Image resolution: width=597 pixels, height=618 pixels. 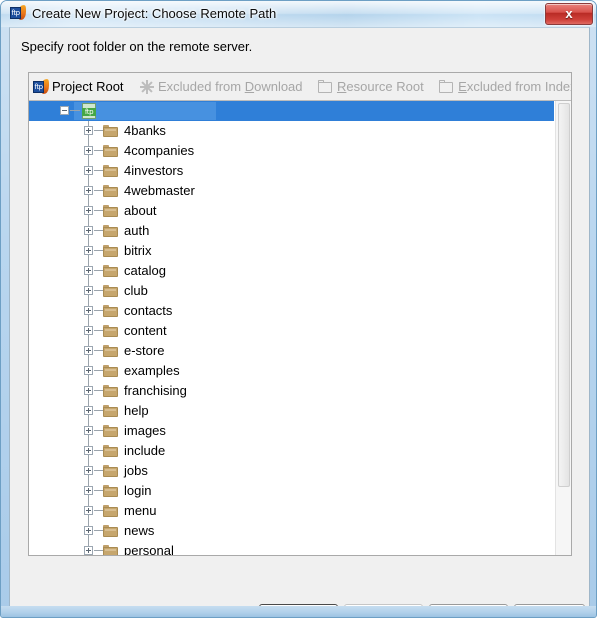 What do you see at coordinates (564, 295) in the screenshot?
I see `tree-scrollbar-thumb` at bounding box center [564, 295].